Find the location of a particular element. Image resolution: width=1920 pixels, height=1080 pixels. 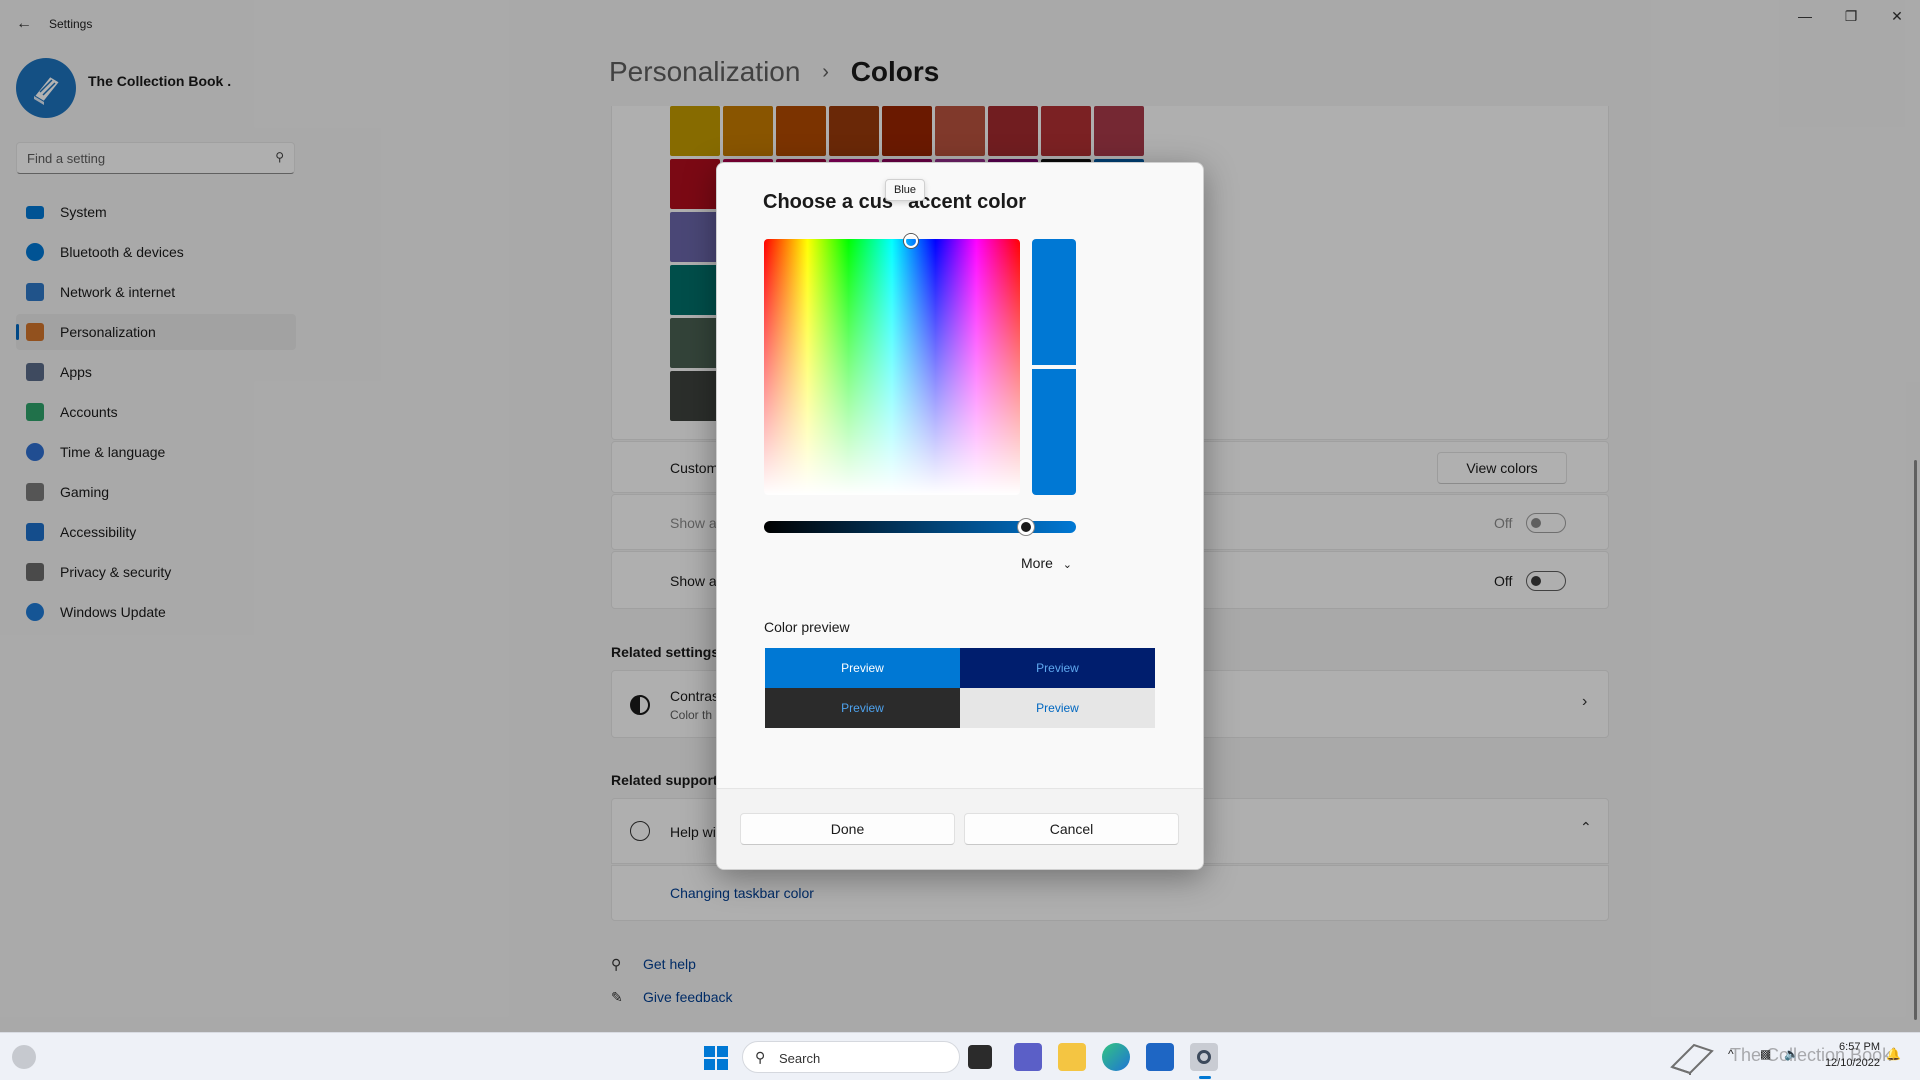

color-spectrum is located at coordinates (892, 367).